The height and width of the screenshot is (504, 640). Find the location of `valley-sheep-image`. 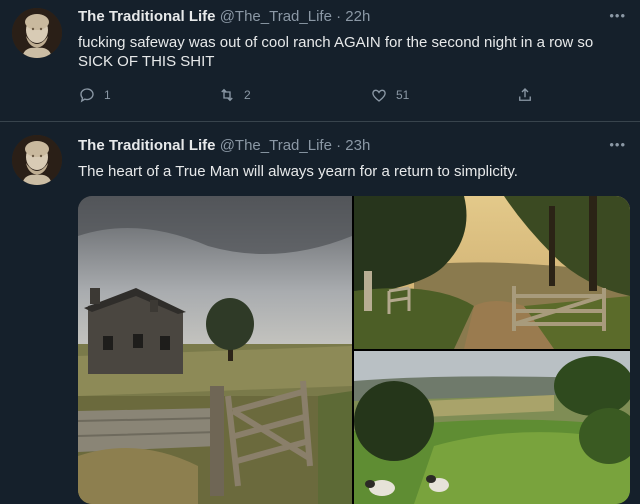

valley-sheep-image is located at coordinates (492, 427).